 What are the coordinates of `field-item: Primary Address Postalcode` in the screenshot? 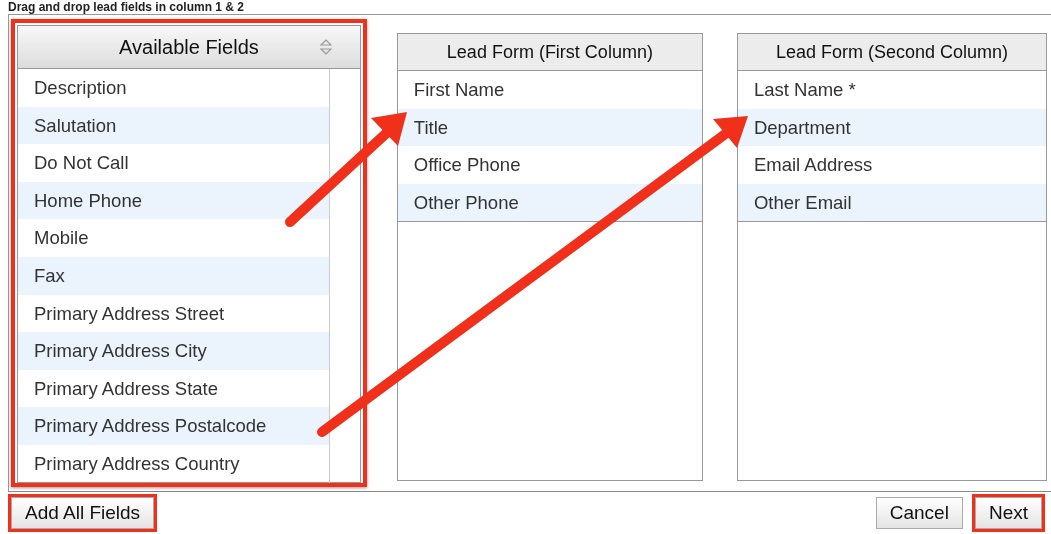 It's located at (173, 426).